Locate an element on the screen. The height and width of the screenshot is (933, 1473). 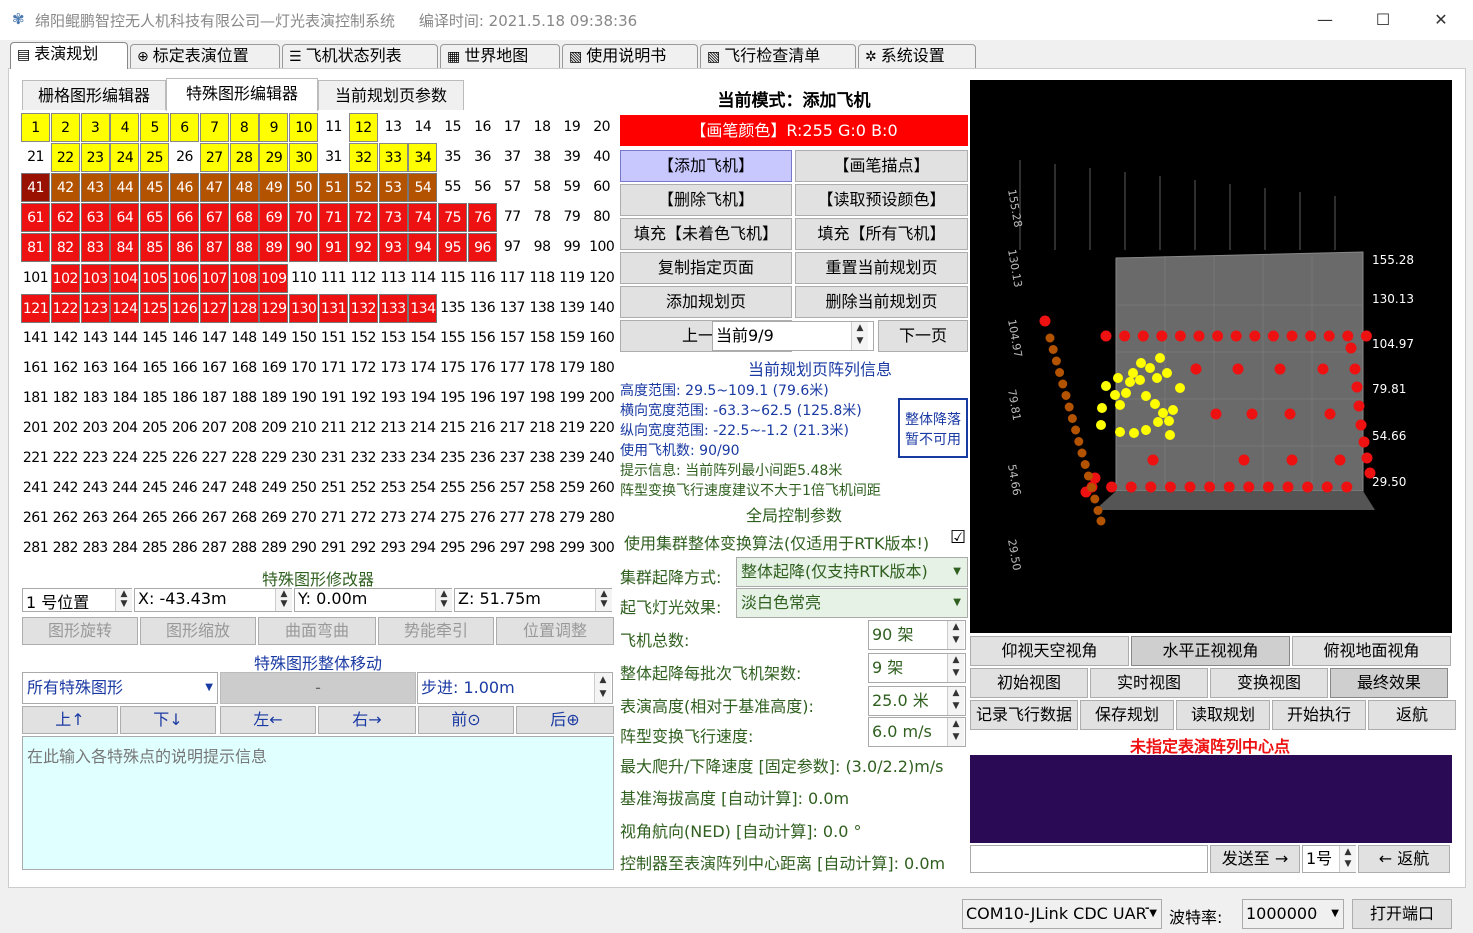
grid-cell: 34 is located at coordinates (423, 158).